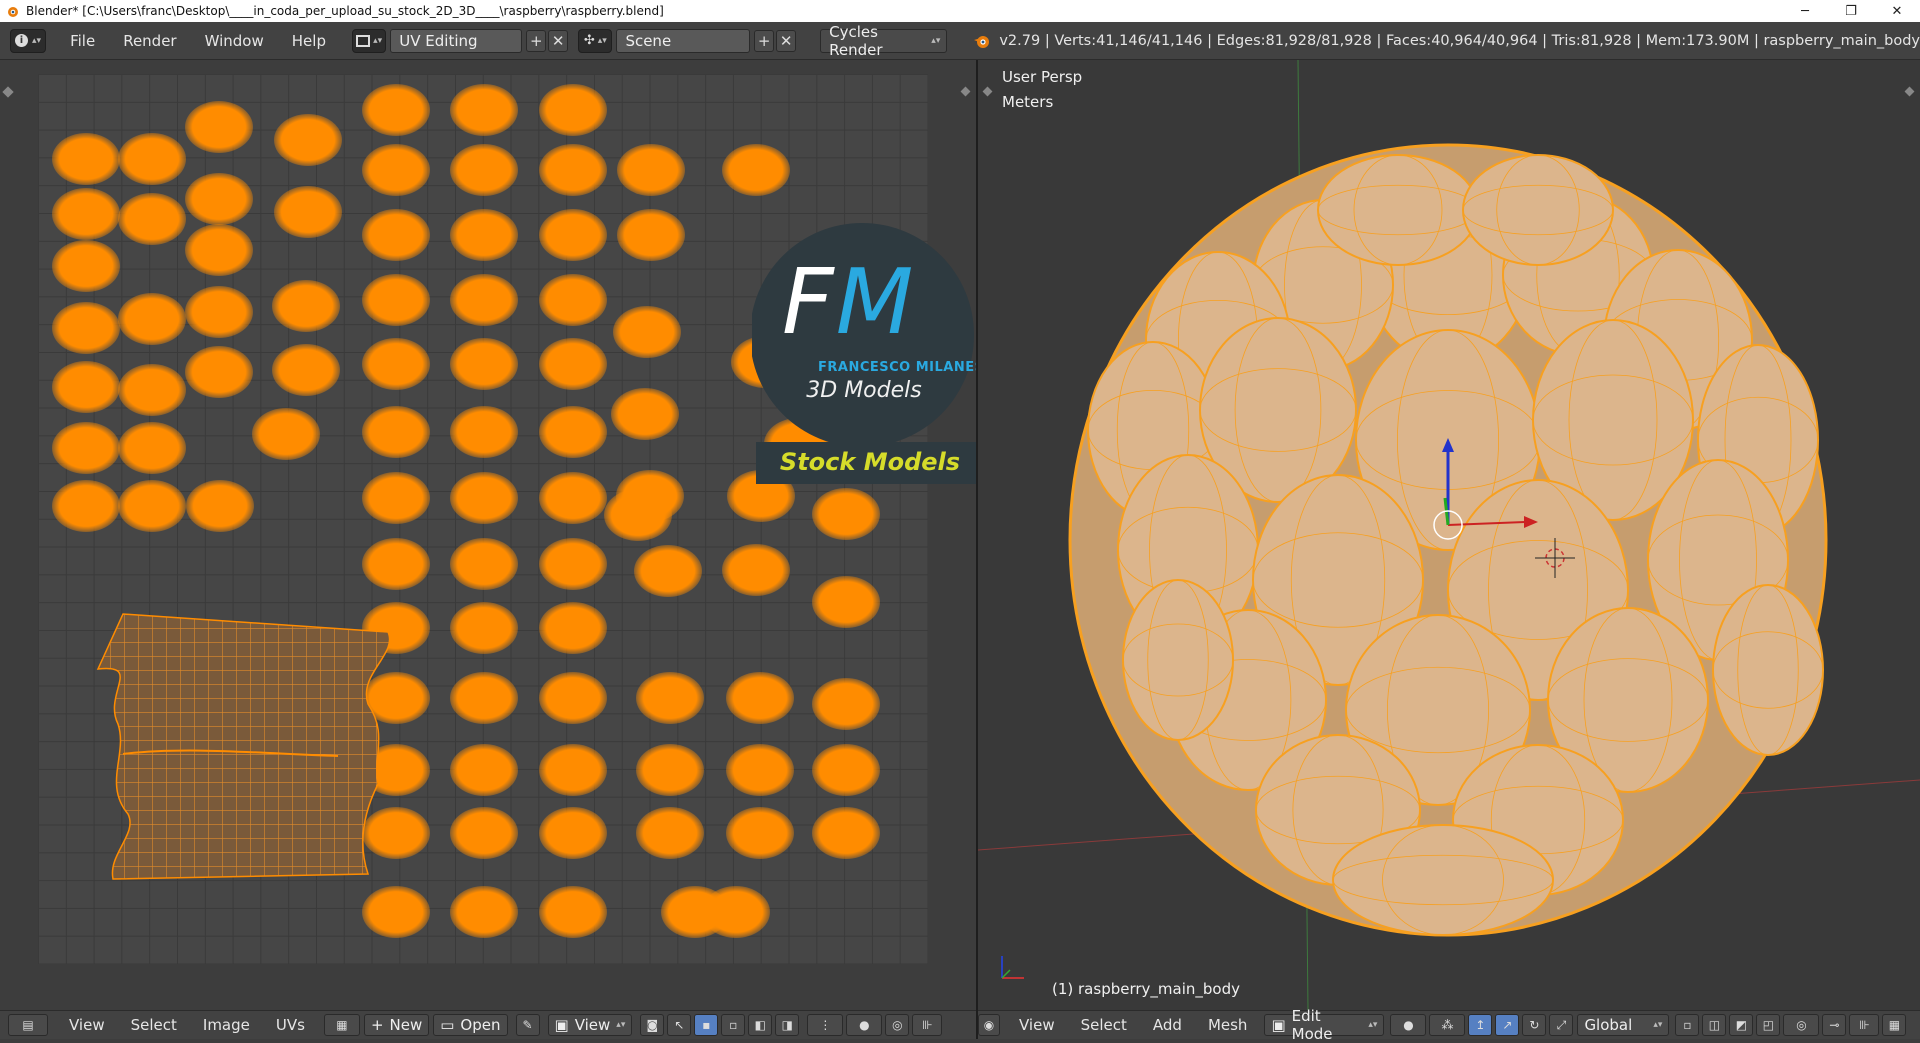 The width and height of the screenshot is (1920, 1043). I want to click on cursor-select-icon: ↖, so click(679, 1025).